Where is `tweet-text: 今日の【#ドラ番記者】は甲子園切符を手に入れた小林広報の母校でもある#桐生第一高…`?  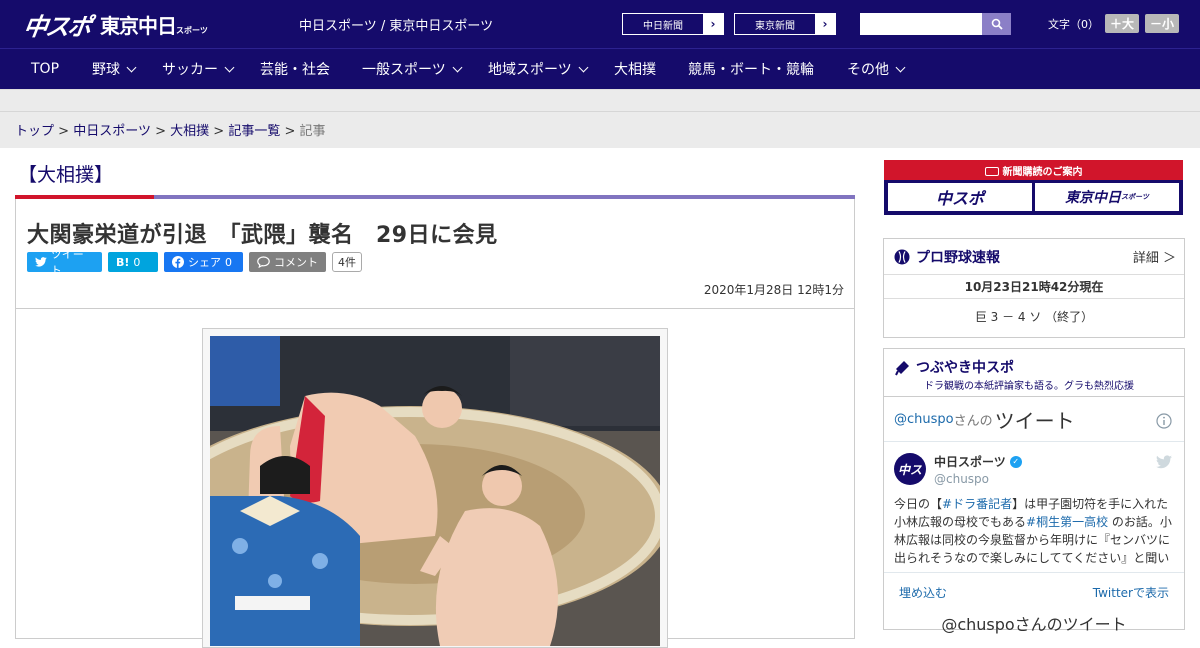 tweet-text: 今日の【#ドラ番記者】は甲子園切符を手に入れた小林広報の母校でもある#桐生第一高… is located at coordinates (1033, 531).